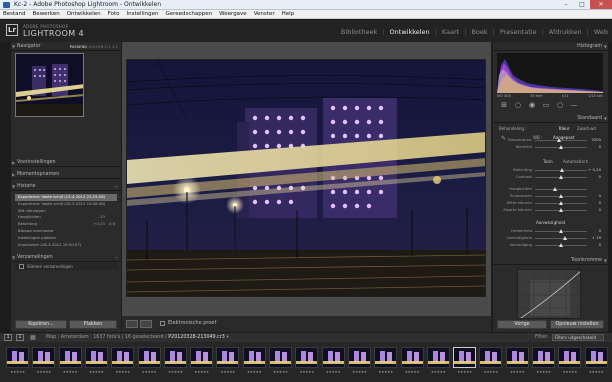  I want to click on paste-button: Plakken, so click(93, 324).